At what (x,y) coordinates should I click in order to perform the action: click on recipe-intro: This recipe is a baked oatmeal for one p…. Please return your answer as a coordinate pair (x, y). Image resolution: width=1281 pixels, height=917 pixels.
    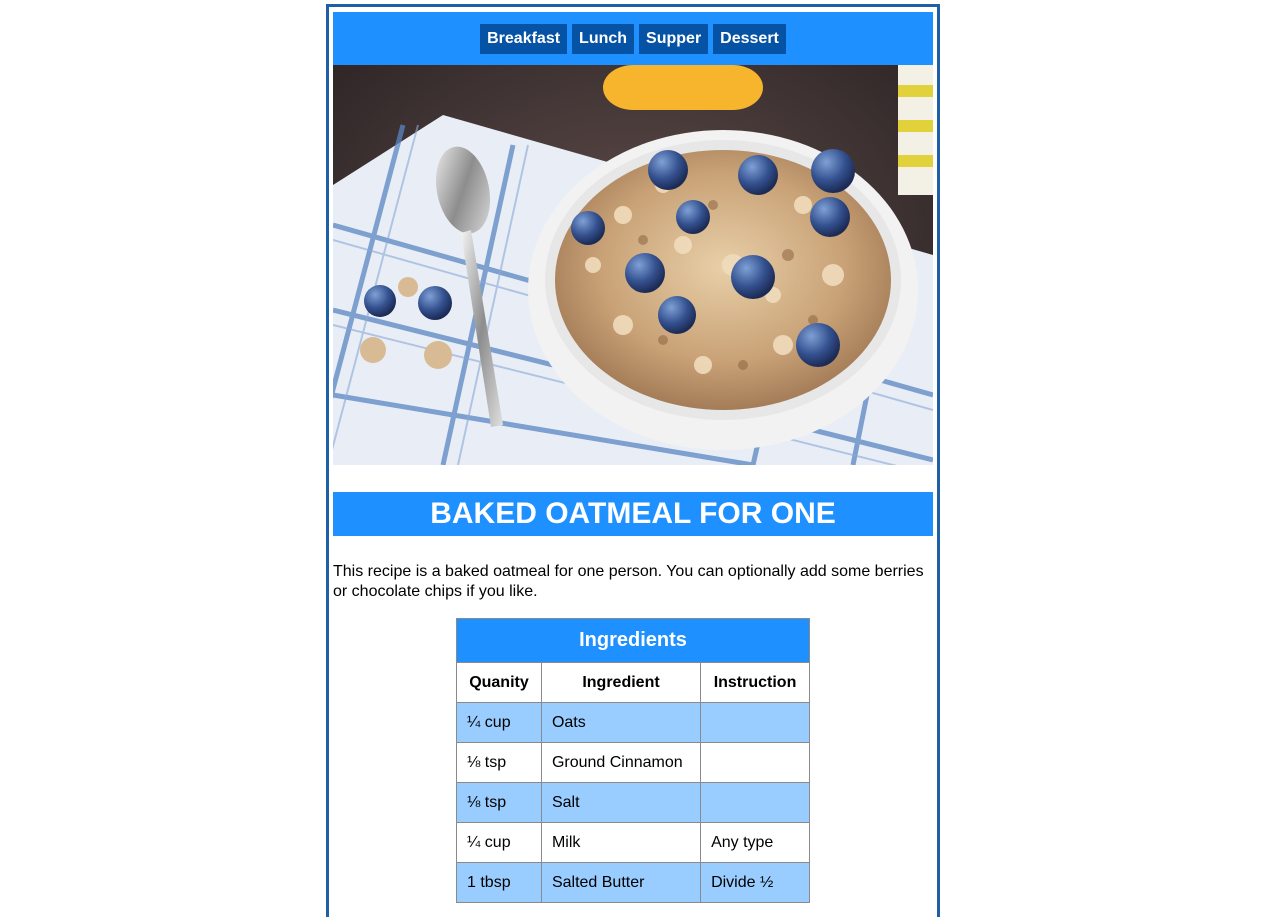
    Looking at the image, I should click on (628, 581).